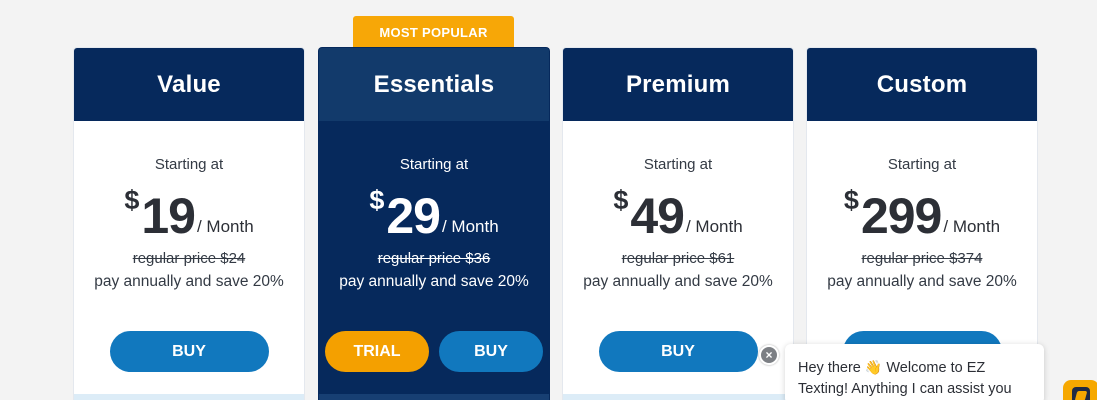 This screenshot has height=400, width=1097. I want to click on buy-button-value: BUY, so click(189, 351).